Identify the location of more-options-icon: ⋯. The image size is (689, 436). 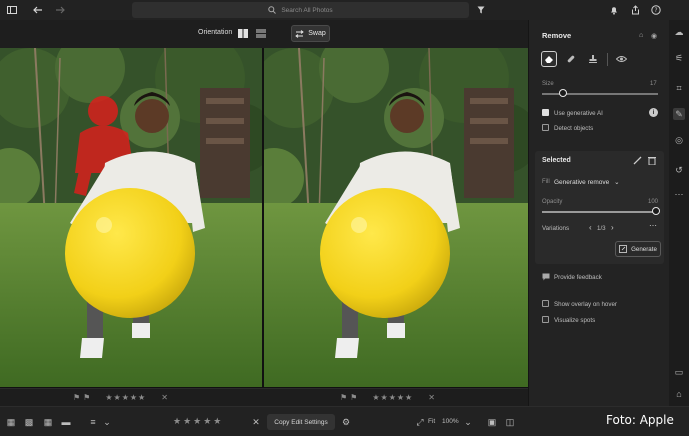
(679, 194).